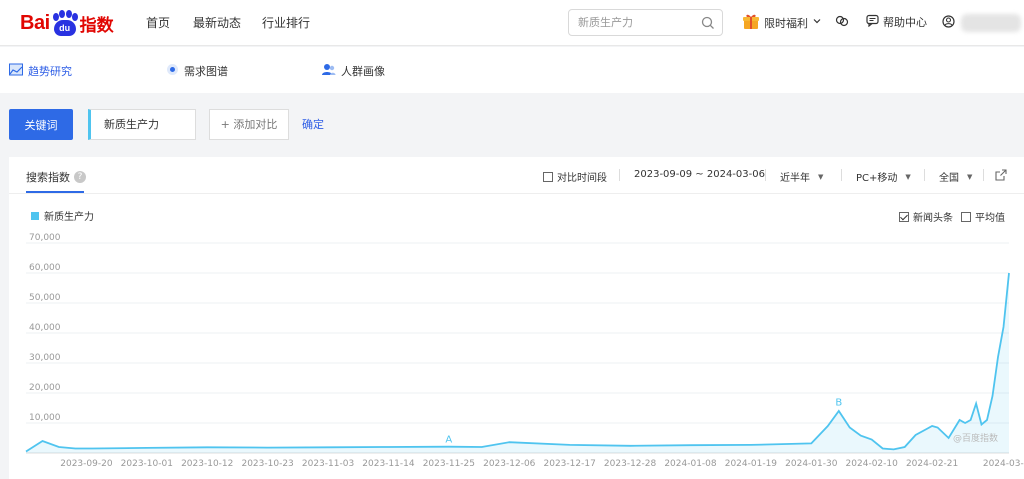 The width and height of the screenshot is (1024, 479). What do you see at coordinates (267, 464) in the screenshot?
I see `x-tick-label: 2023-10-23` at bounding box center [267, 464].